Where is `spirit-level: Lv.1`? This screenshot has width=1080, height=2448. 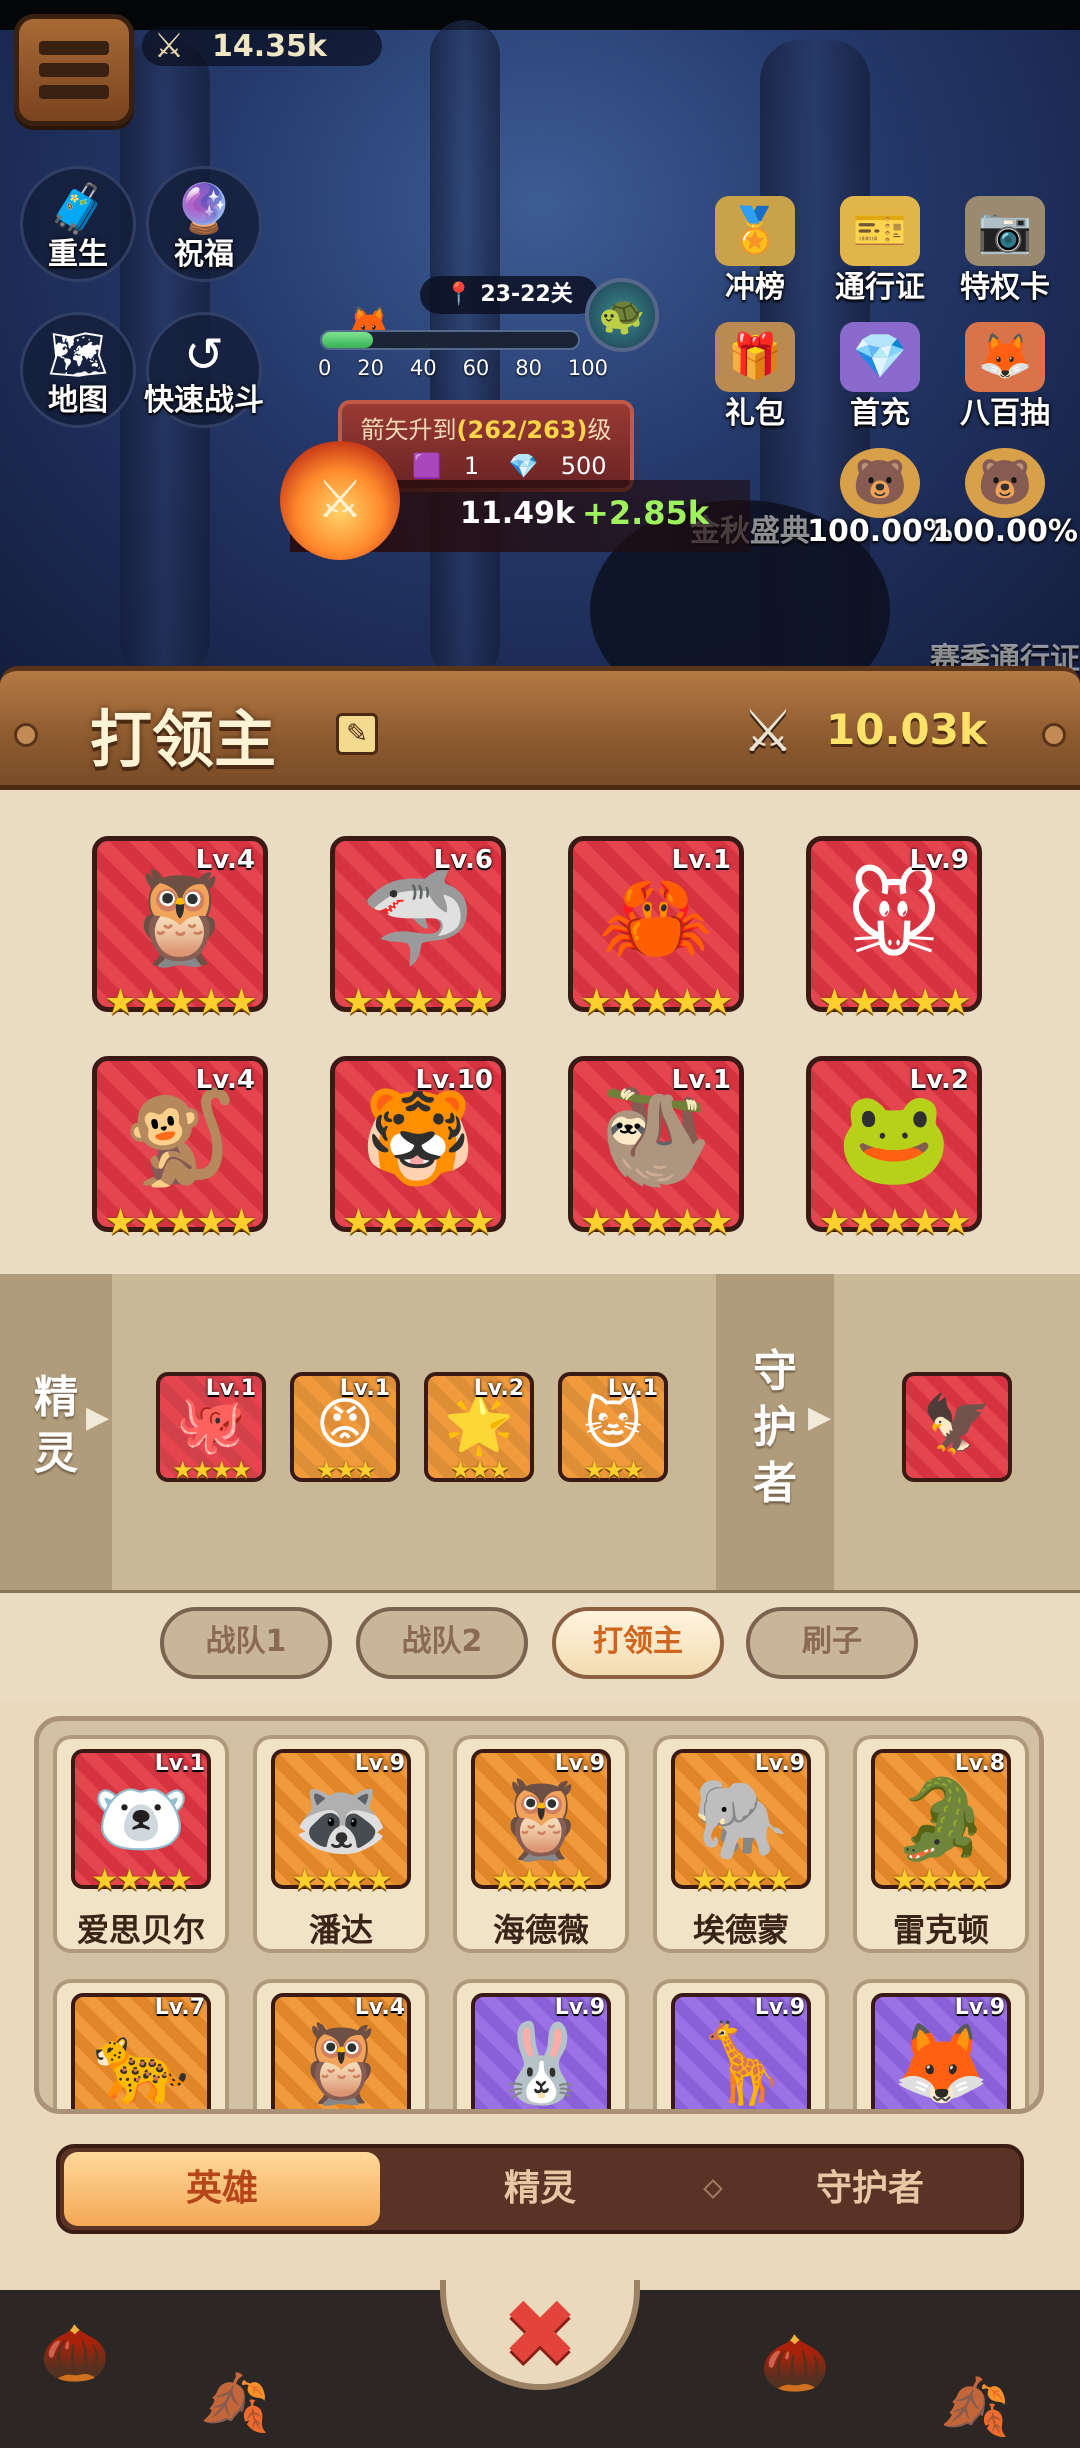
spirit-level: Lv.1 is located at coordinates (230, 1388).